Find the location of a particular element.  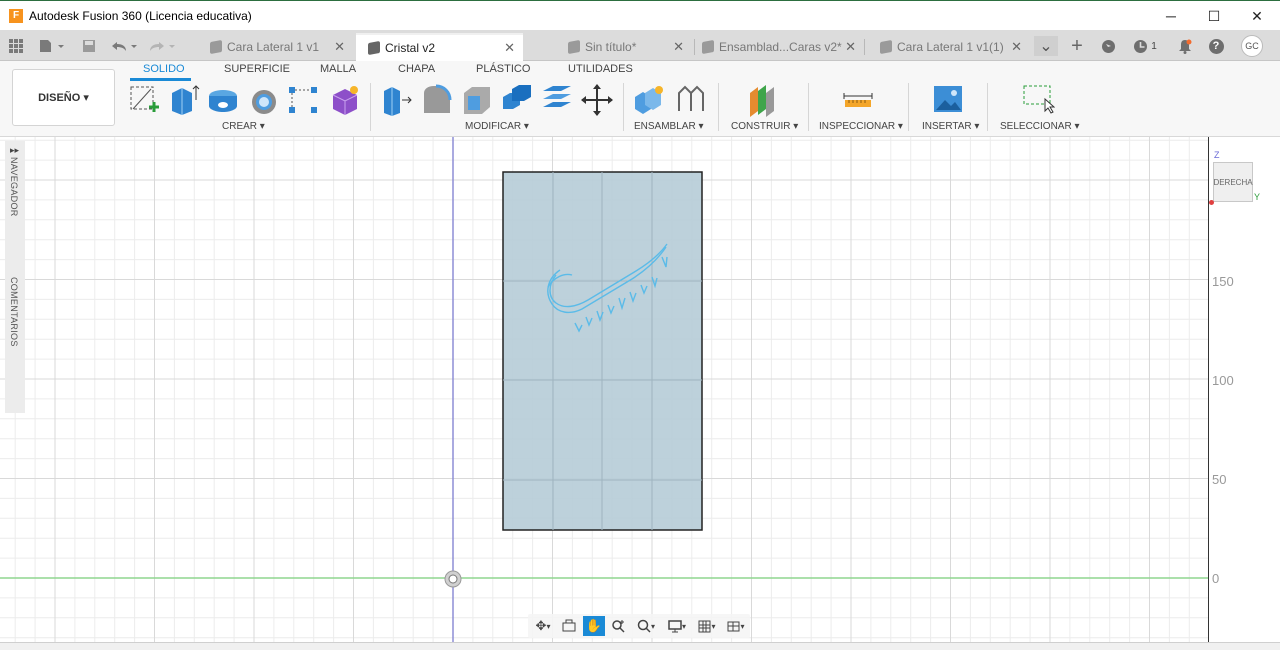

help-icon: ? is located at coordinates (1216, 46).